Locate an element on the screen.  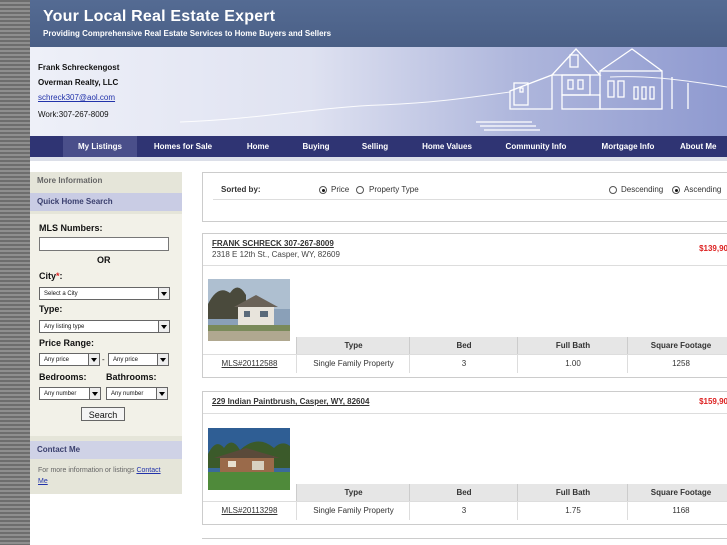
listing-title-link: FRANK SCHRECK 307-267-8009 is located at coordinates (273, 243).